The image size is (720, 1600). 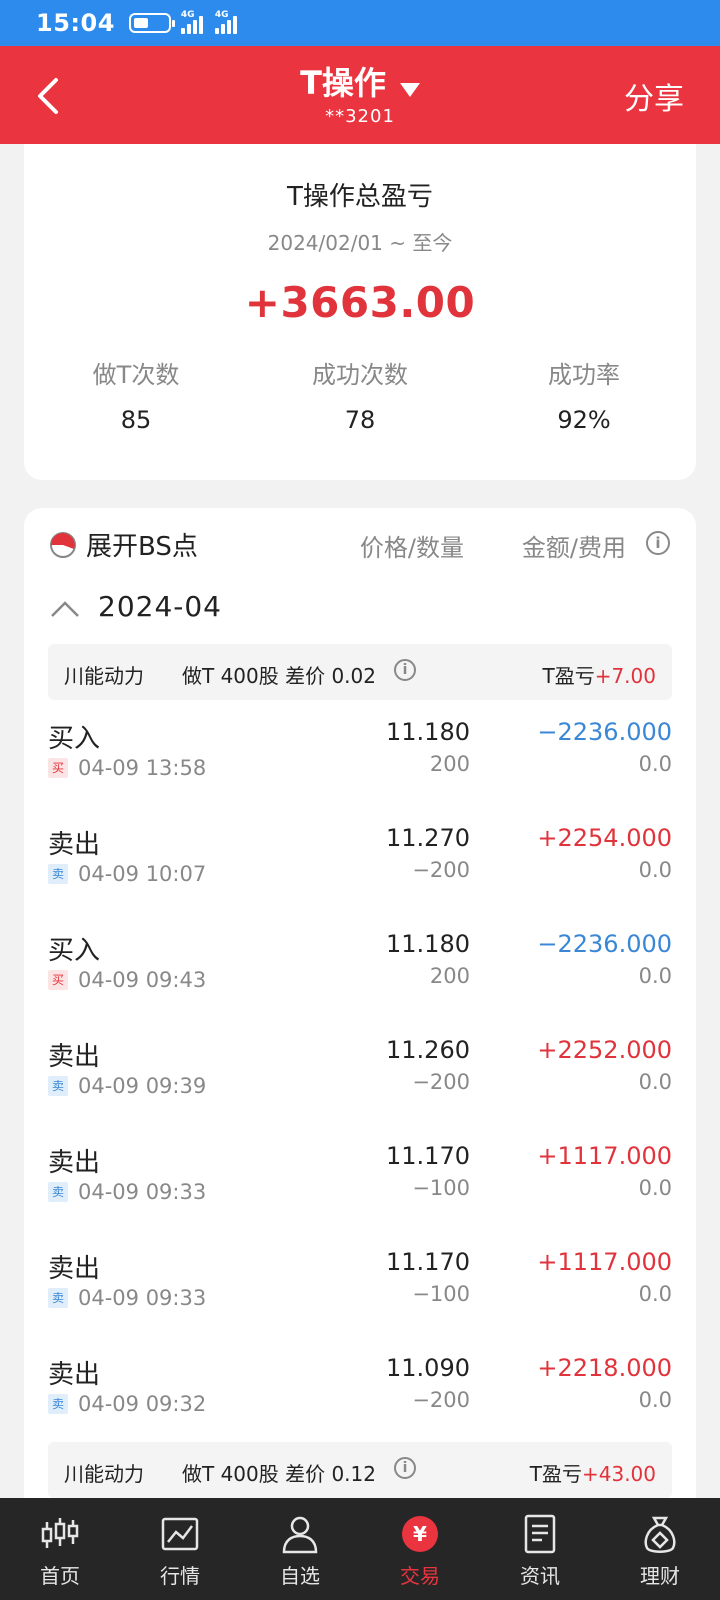 I want to click on column-amount-fee: 金额/费用, so click(x=573, y=548).